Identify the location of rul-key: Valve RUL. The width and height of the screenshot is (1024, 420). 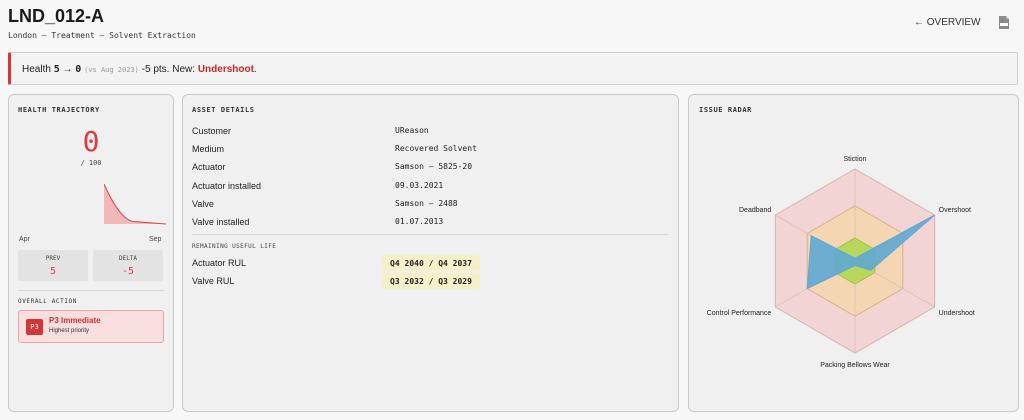
(213, 281).